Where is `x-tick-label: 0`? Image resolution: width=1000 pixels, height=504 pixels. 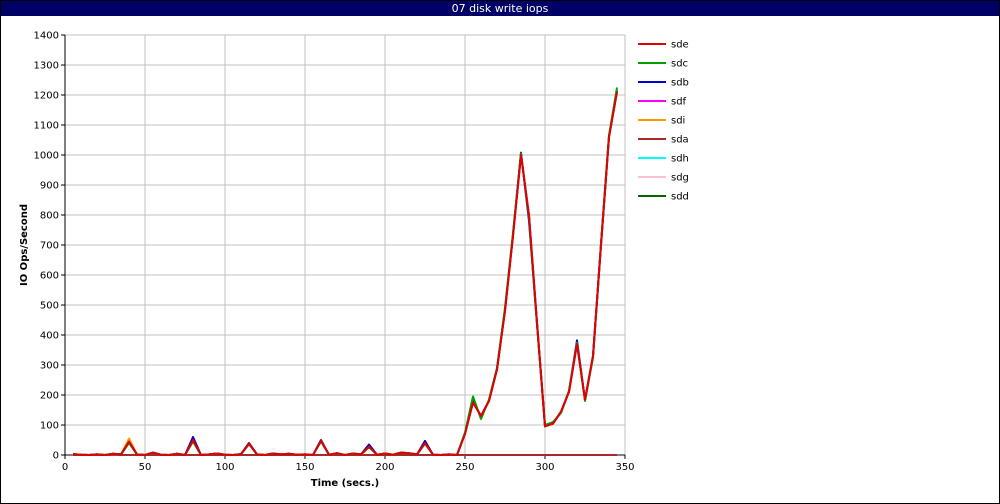
x-tick-label: 0 is located at coordinates (65, 467).